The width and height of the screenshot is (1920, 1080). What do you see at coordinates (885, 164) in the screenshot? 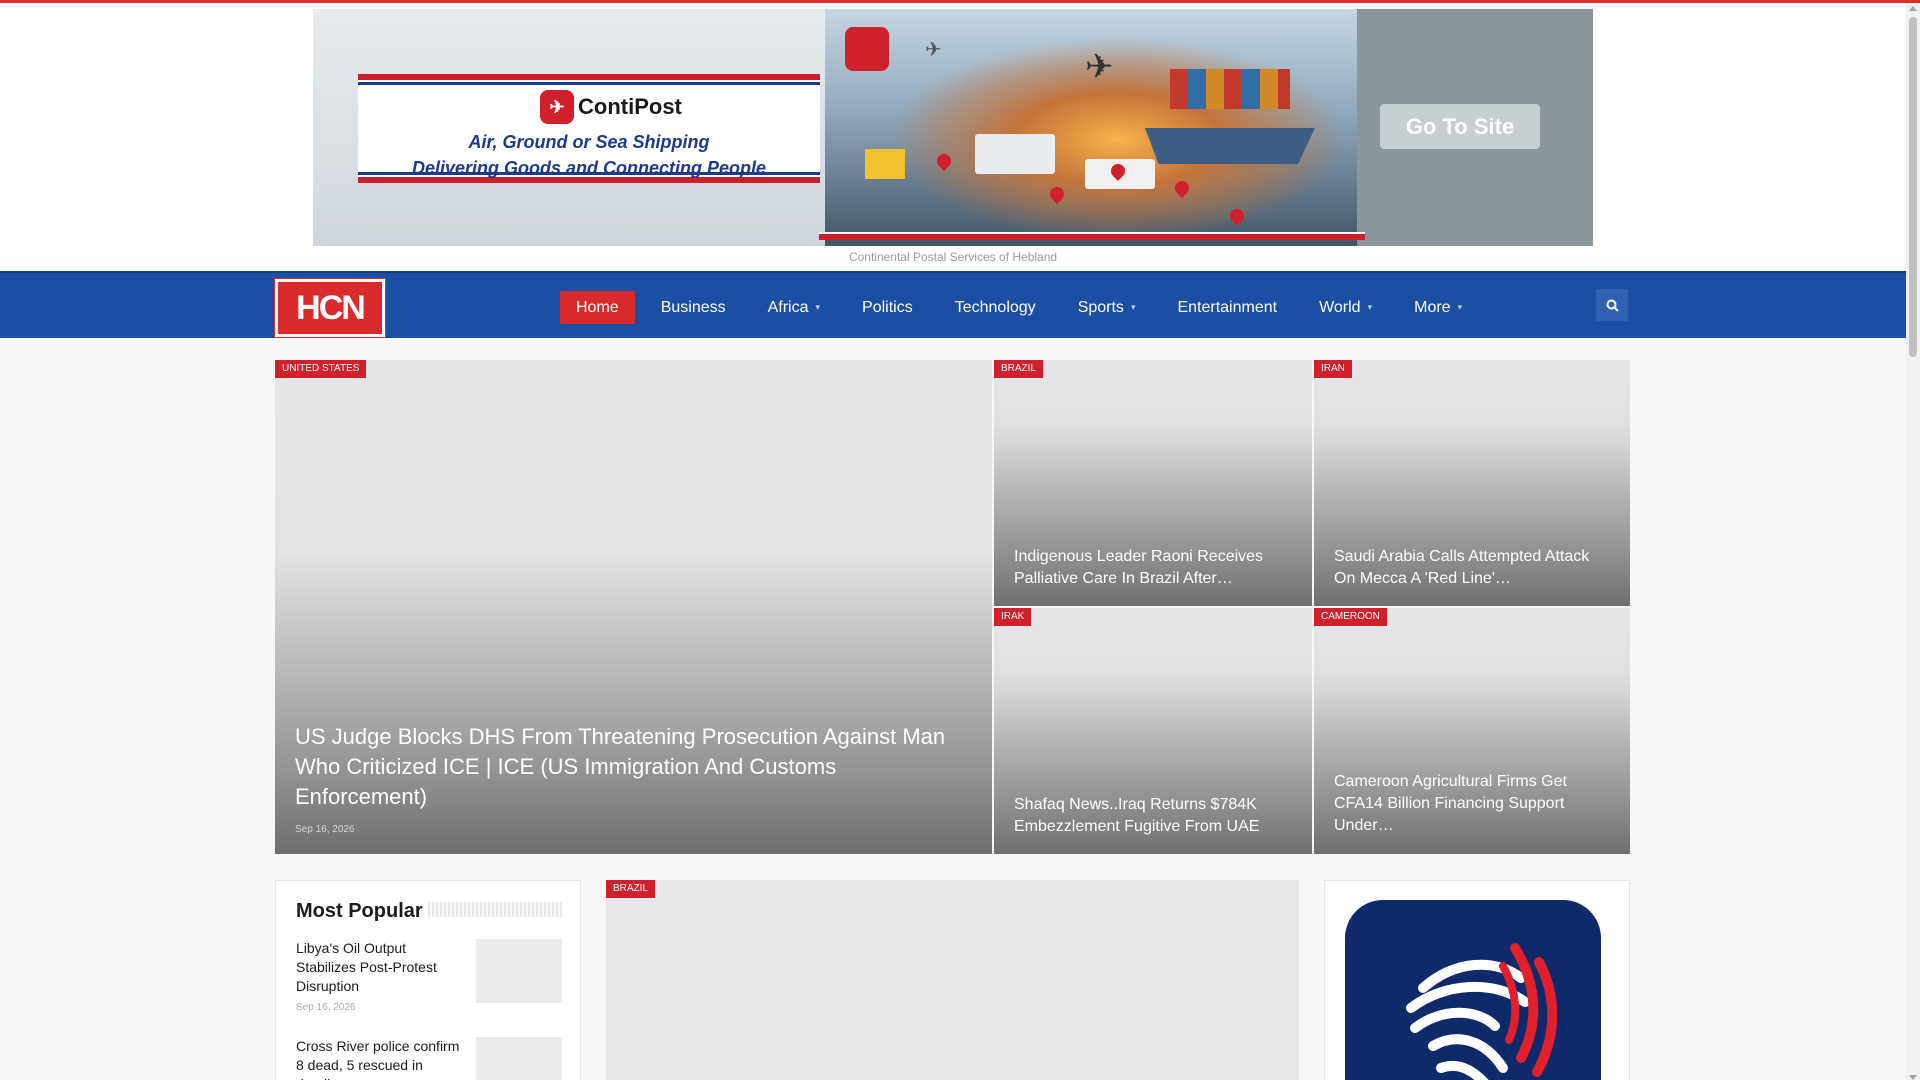
I see `forklift-graphic` at bounding box center [885, 164].